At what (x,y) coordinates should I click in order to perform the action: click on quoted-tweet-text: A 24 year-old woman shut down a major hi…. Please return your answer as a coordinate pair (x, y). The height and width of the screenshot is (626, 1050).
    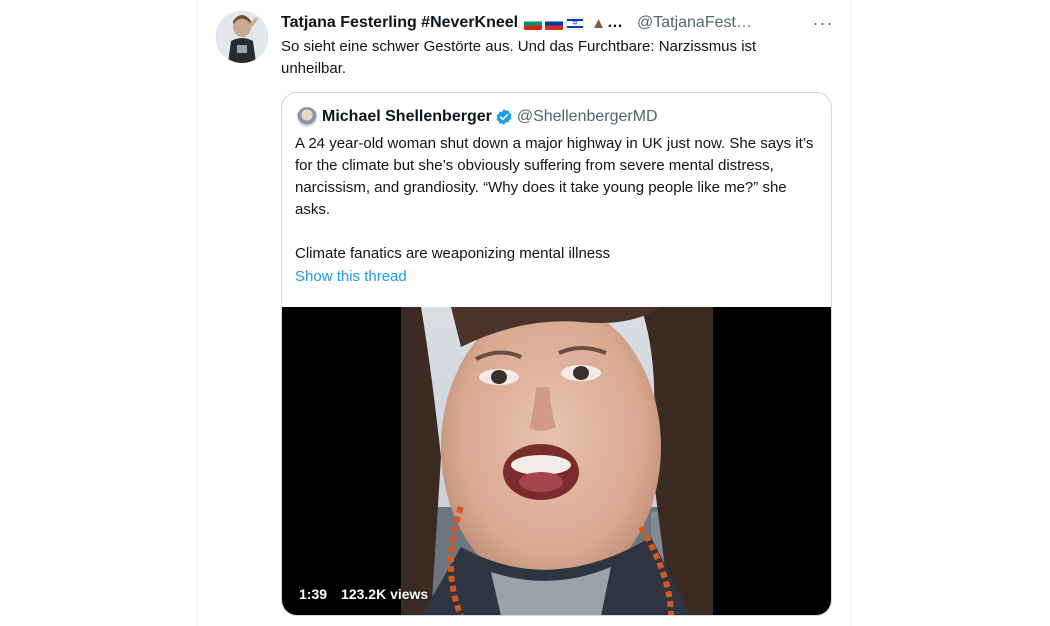
    Looking at the image, I should click on (557, 199).